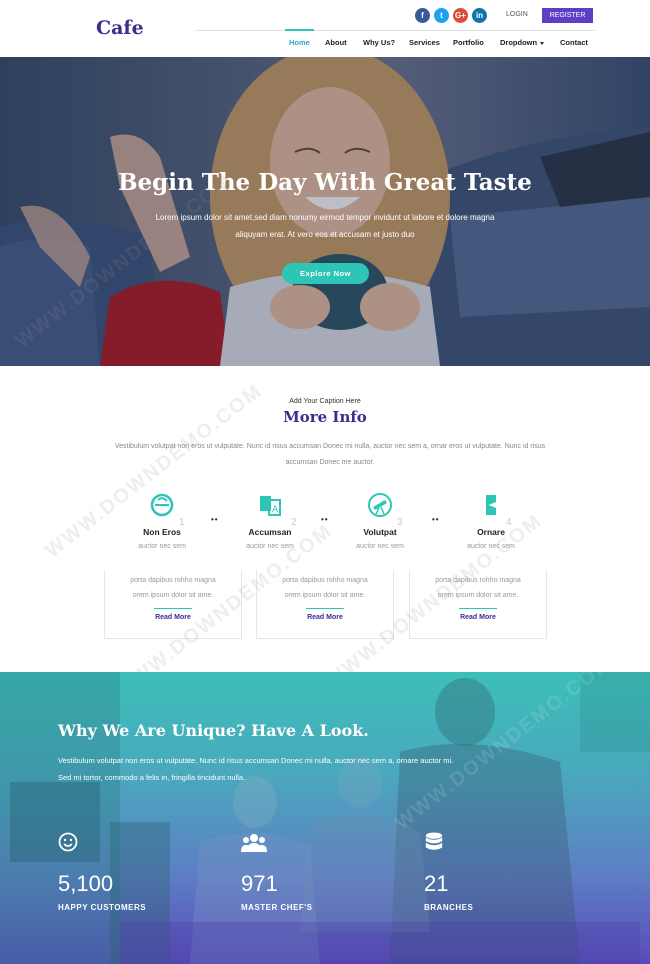 The image size is (650, 964). Describe the element at coordinates (270, 532) in the screenshot. I see `step-title: Accumsan` at that location.